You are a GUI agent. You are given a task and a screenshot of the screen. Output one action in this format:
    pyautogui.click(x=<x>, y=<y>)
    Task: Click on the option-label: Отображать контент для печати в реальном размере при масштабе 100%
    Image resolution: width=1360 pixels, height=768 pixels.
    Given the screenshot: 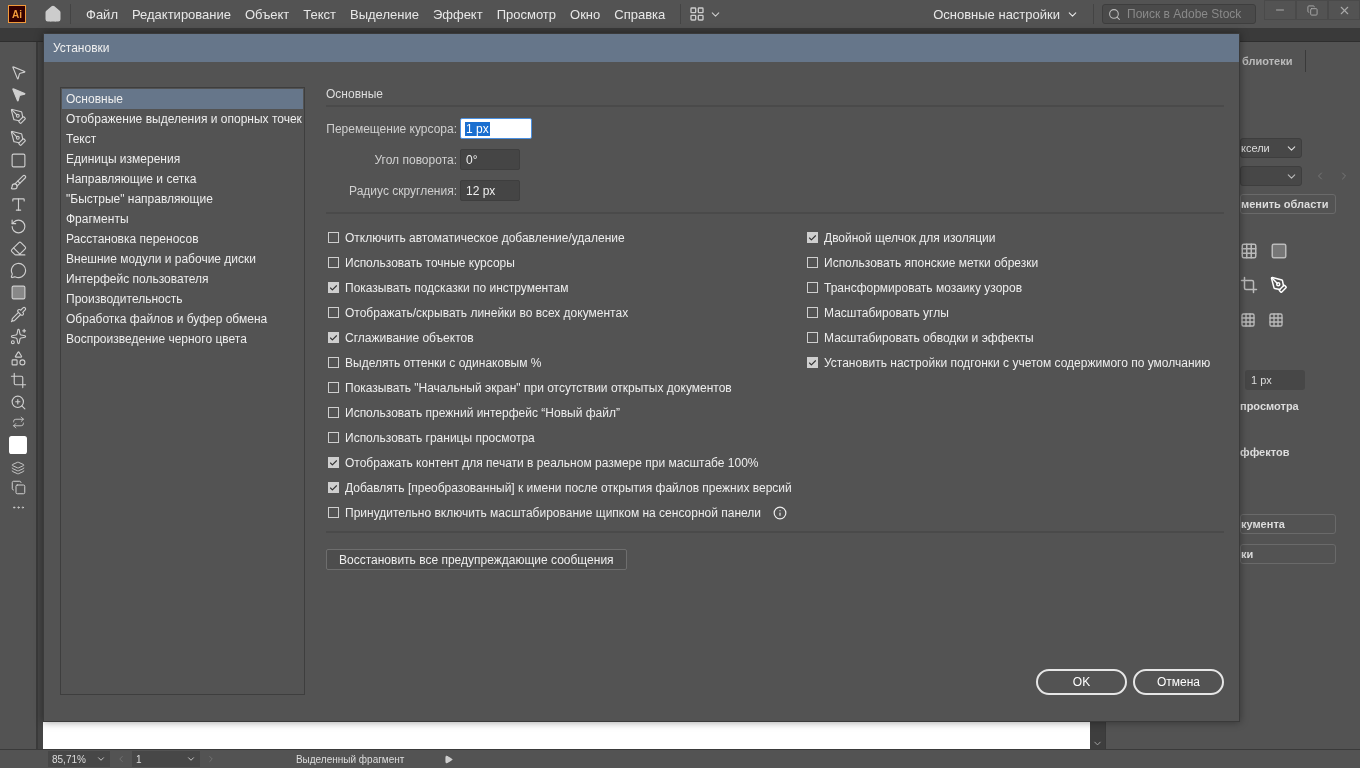 What is the action you would take?
    pyautogui.click(x=552, y=462)
    